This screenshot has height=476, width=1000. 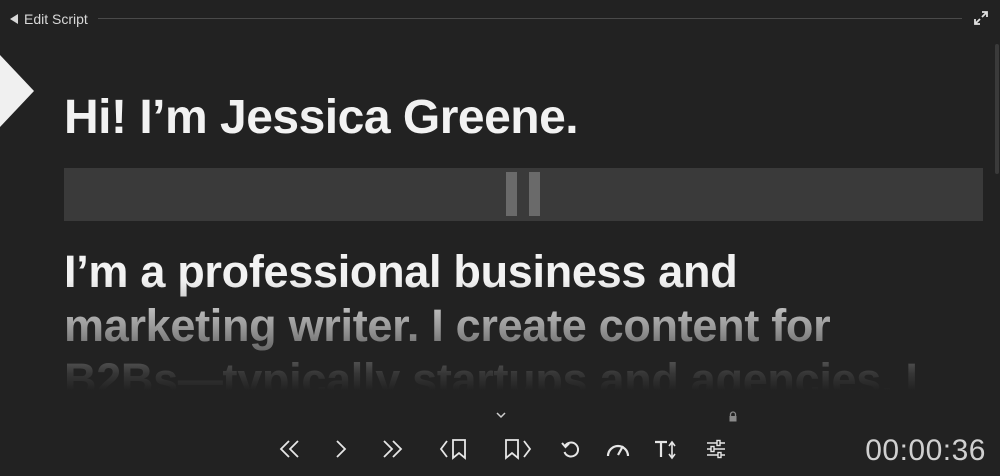 I want to click on pause-button, so click(x=523, y=194).